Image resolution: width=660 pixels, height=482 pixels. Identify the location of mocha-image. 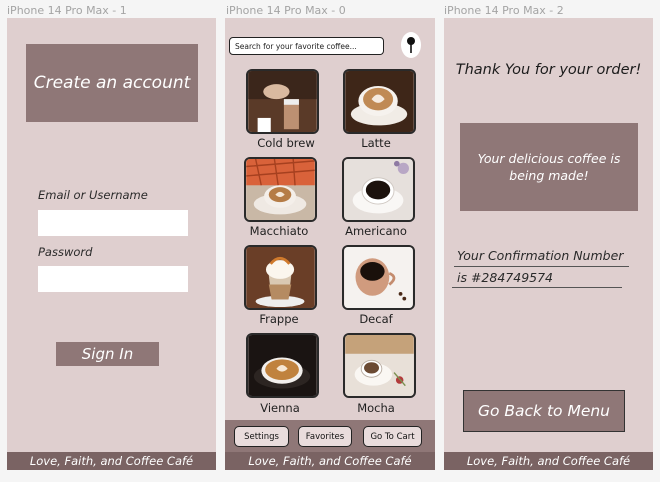
(379, 365).